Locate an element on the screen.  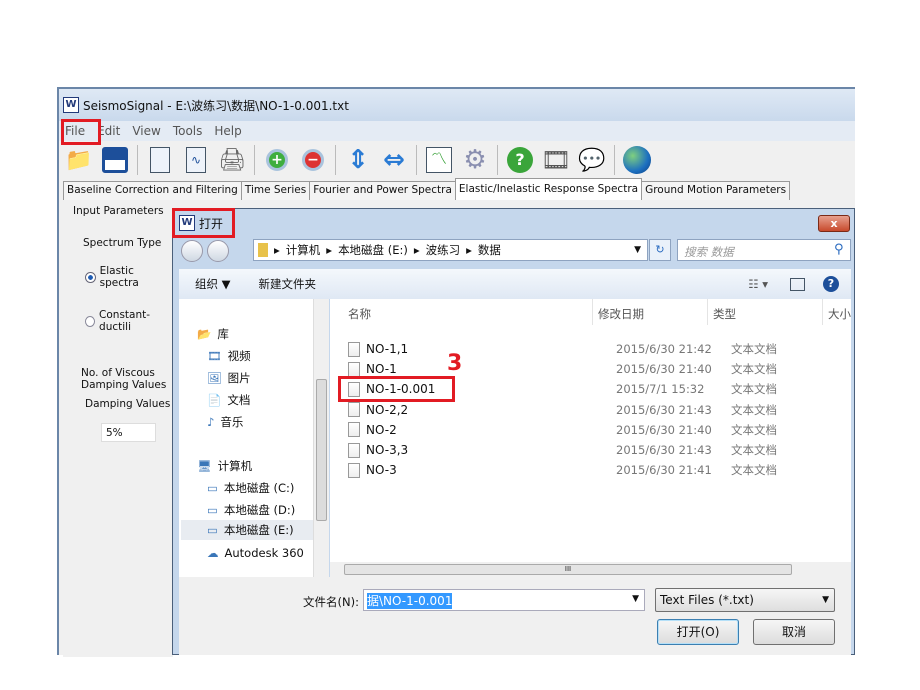
file-row: NO-1,1 2015/6/30 21:42 文本文档 is located at coordinates (598, 349).